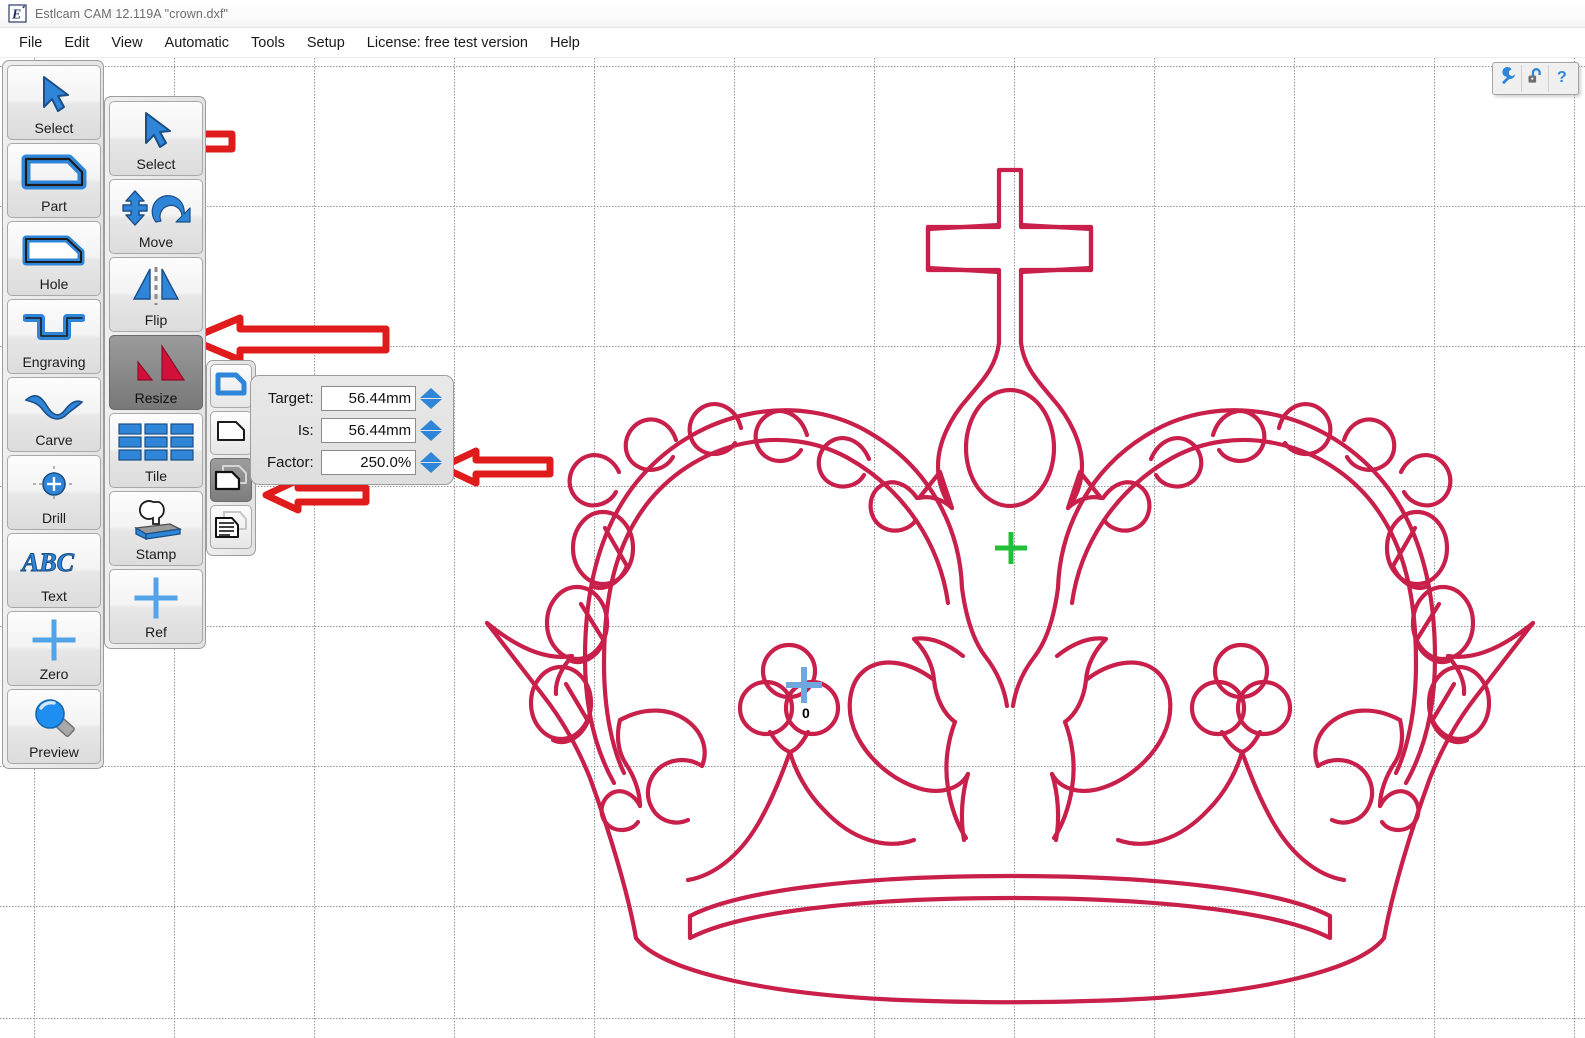 The width and height of the screenshot is (1585, 1038). What do you see at coordinates (54, 405) in the screenshot?
I see `carve-wave-icon` at bounding box center [54, 405].